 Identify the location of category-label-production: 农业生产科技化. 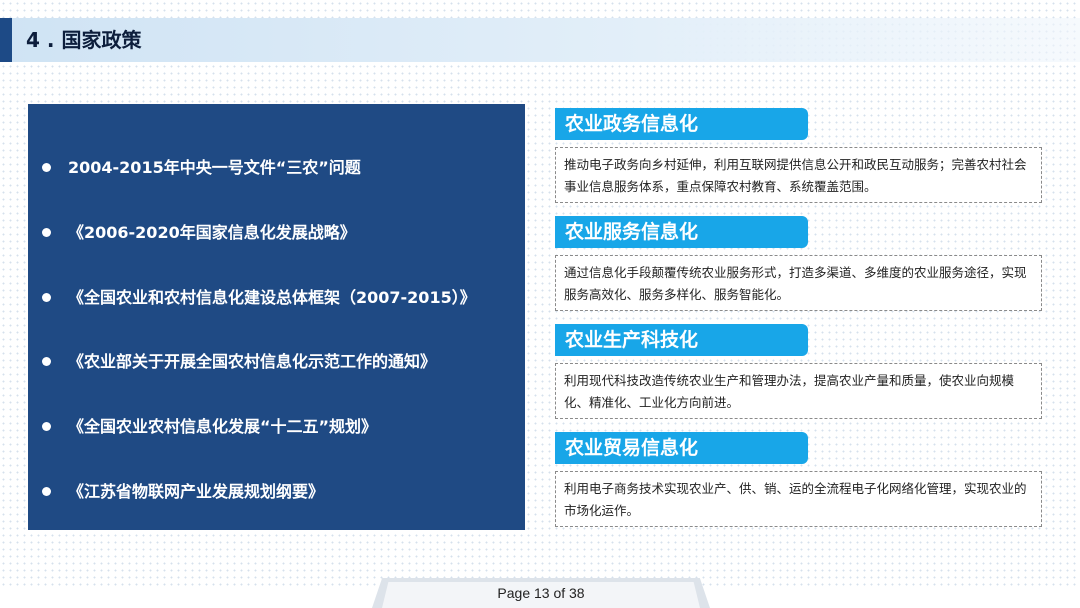
(681, 340).